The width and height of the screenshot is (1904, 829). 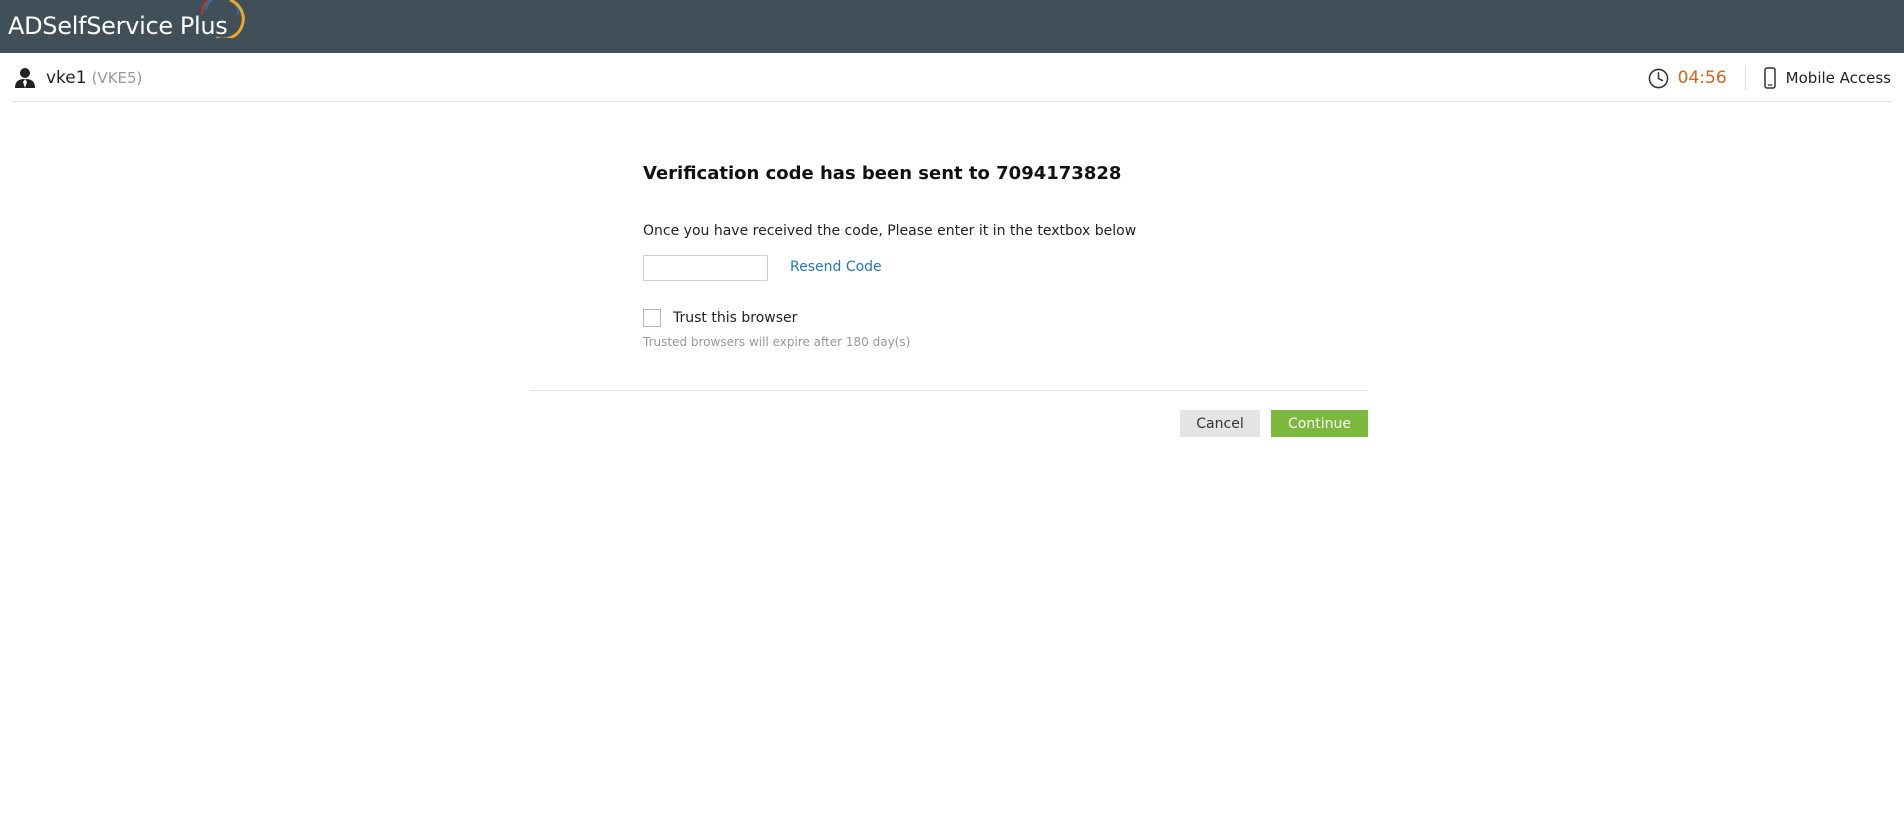 I want to click on clock-icon, so click(x=1658, y=78).